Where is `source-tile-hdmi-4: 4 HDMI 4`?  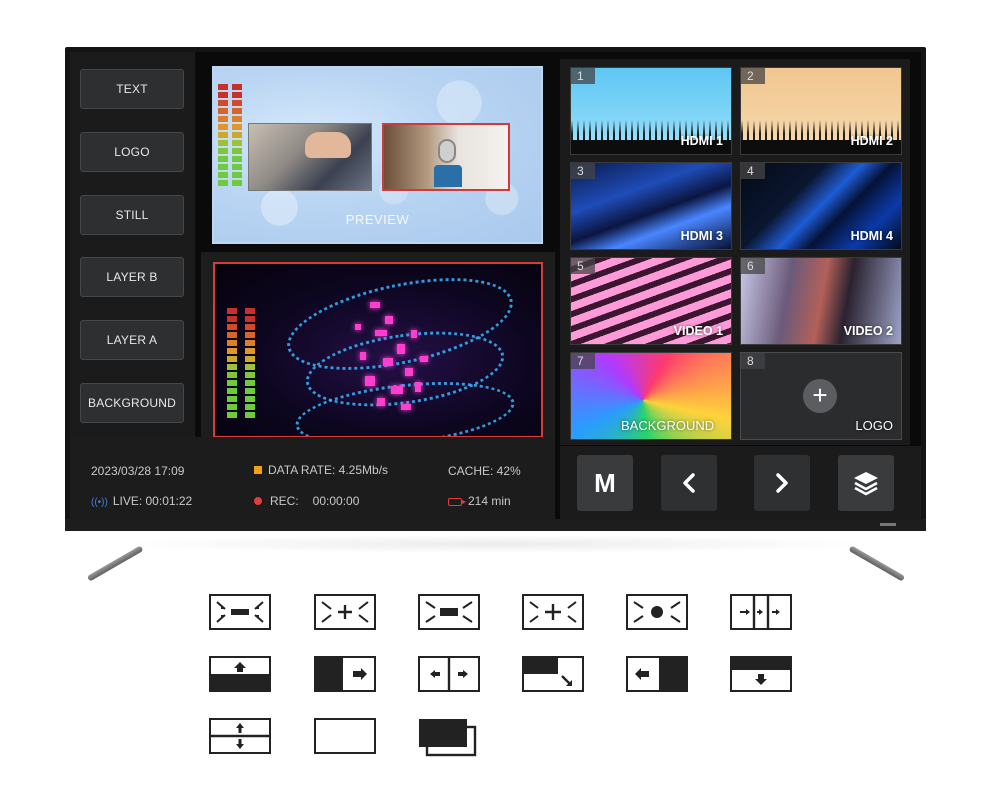
source-tile-hdmi-4: 4 HDMI 4 is located at coordinates (821, 206).